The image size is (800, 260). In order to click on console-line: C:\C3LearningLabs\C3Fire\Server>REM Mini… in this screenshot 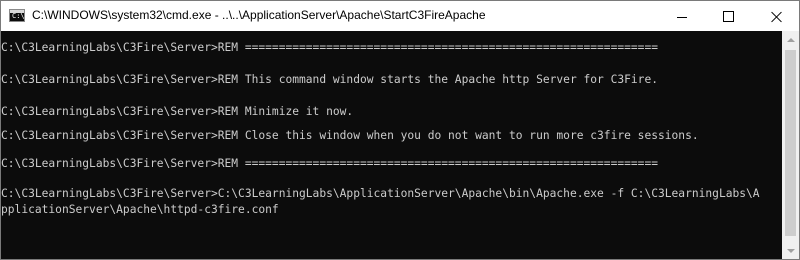, I will do `click(177, 111)`.